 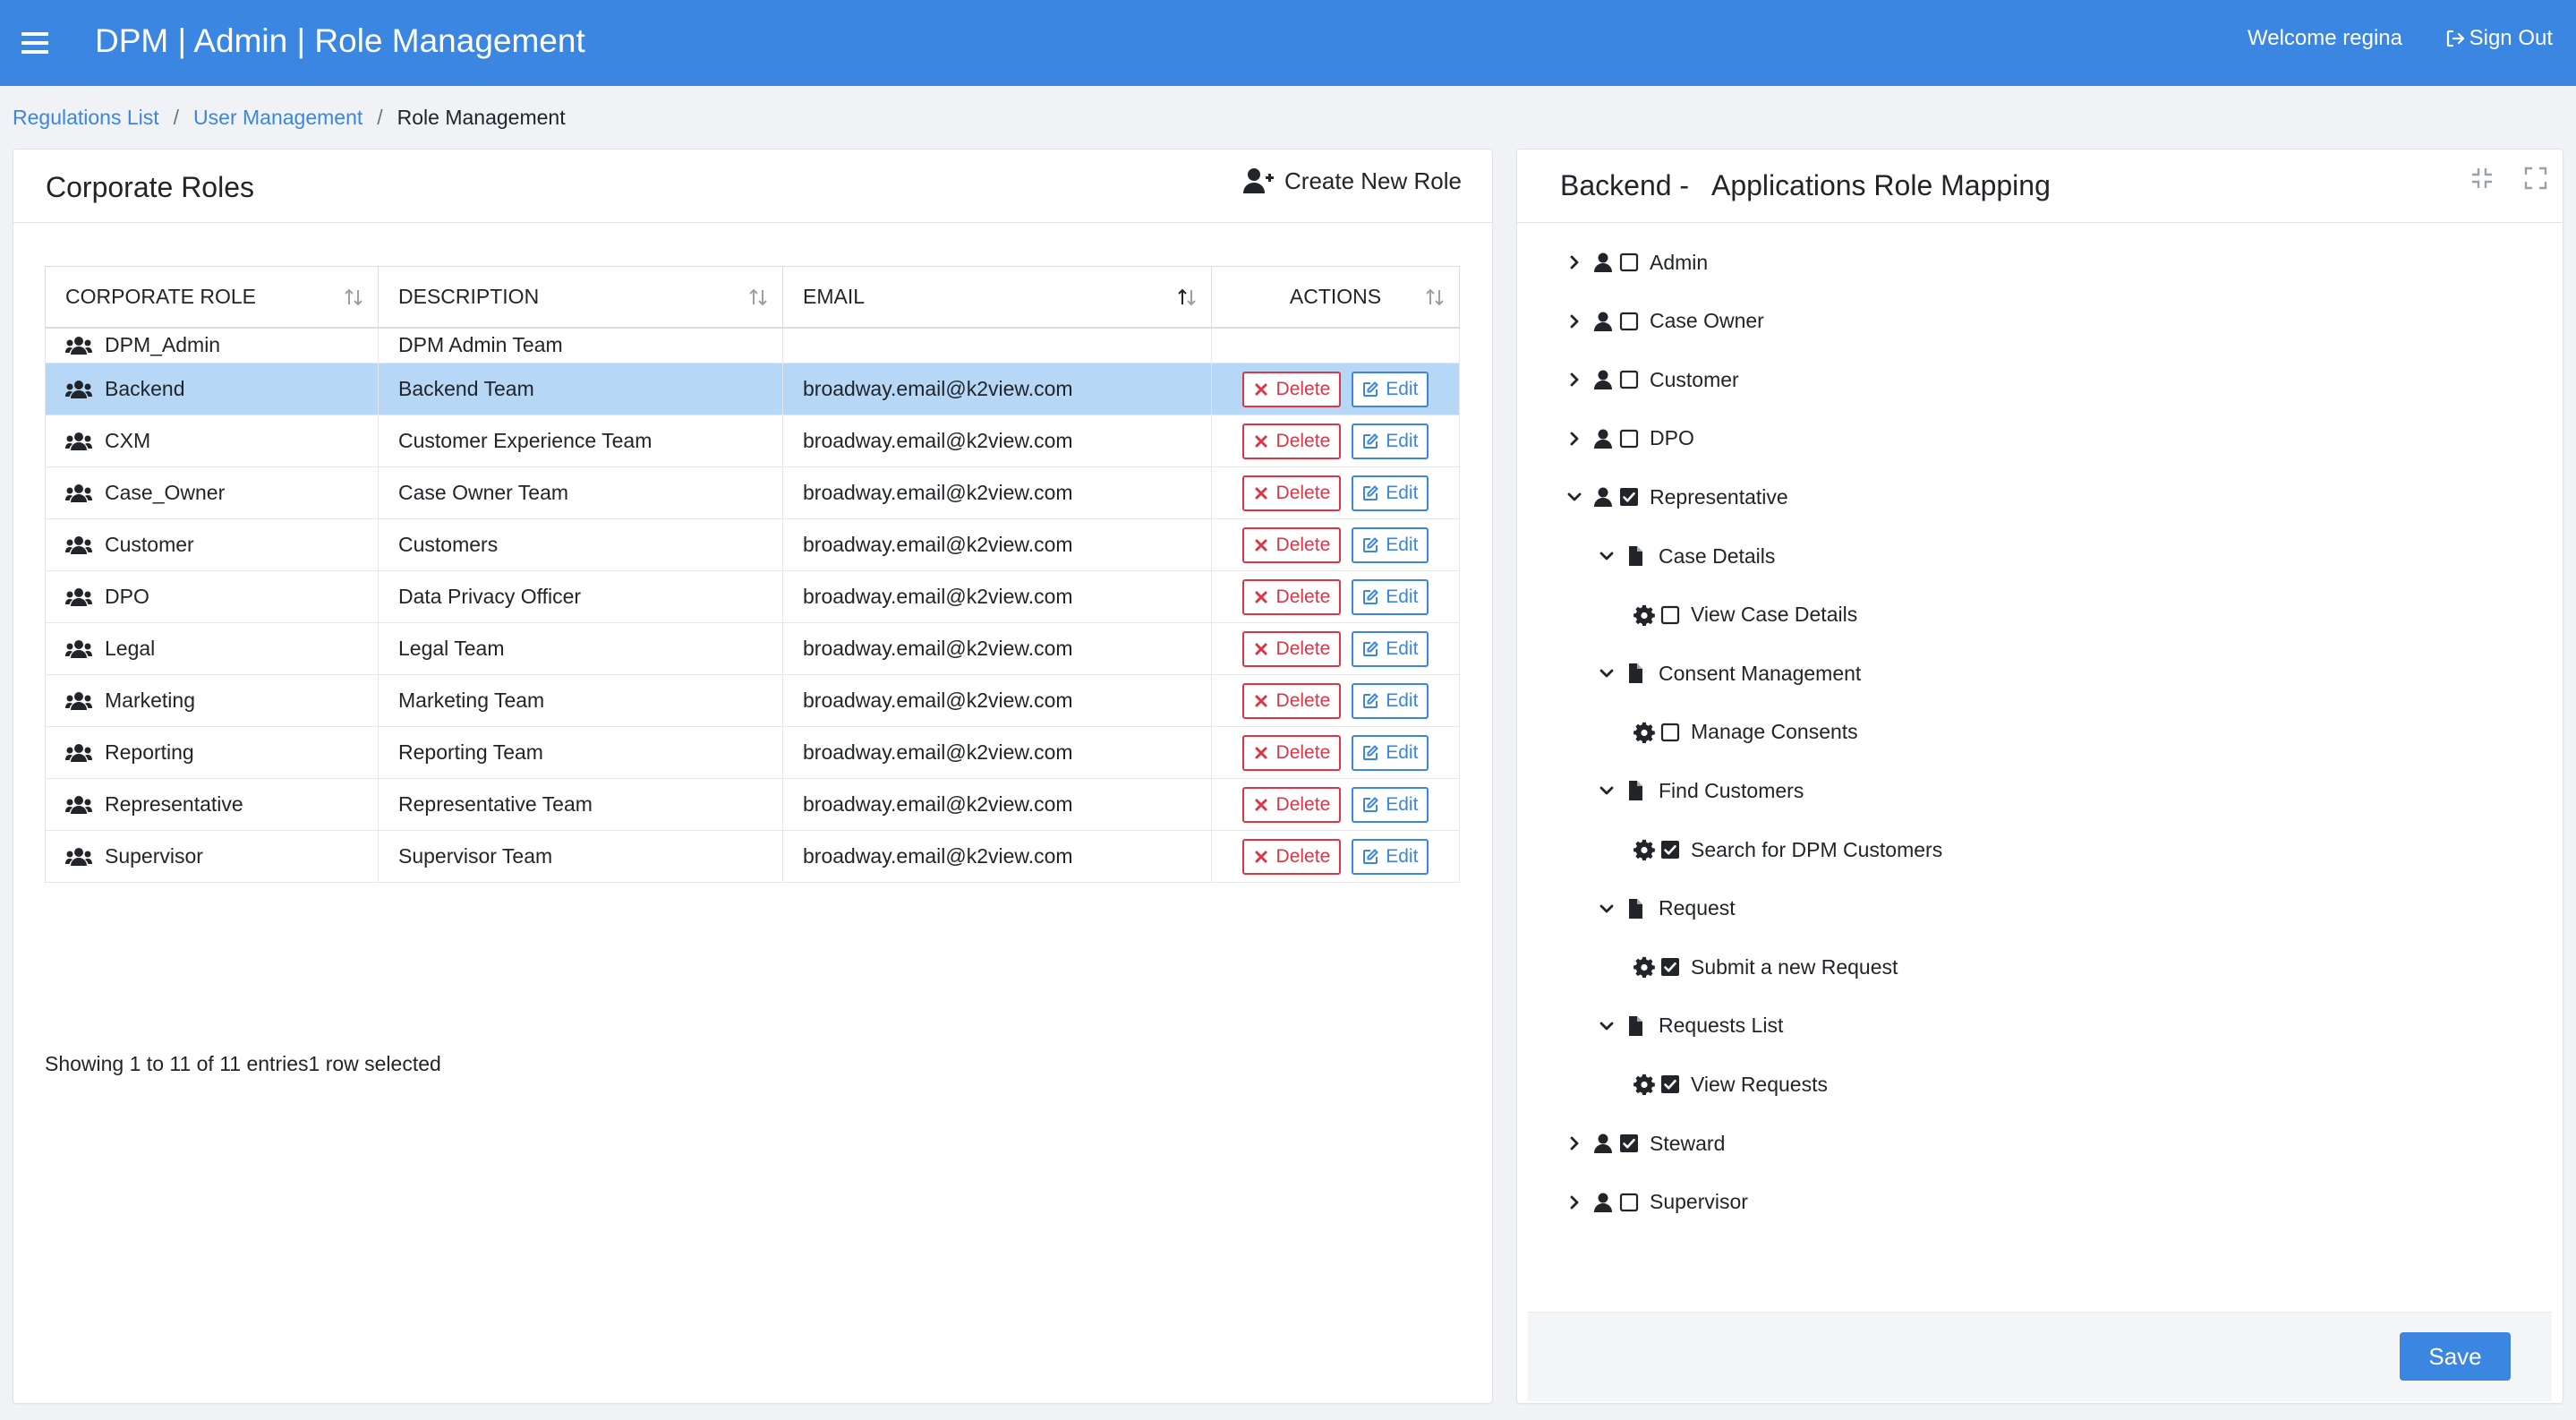 I want to click on tree-node: Submit a new Request, so click(x=1765, y=967).